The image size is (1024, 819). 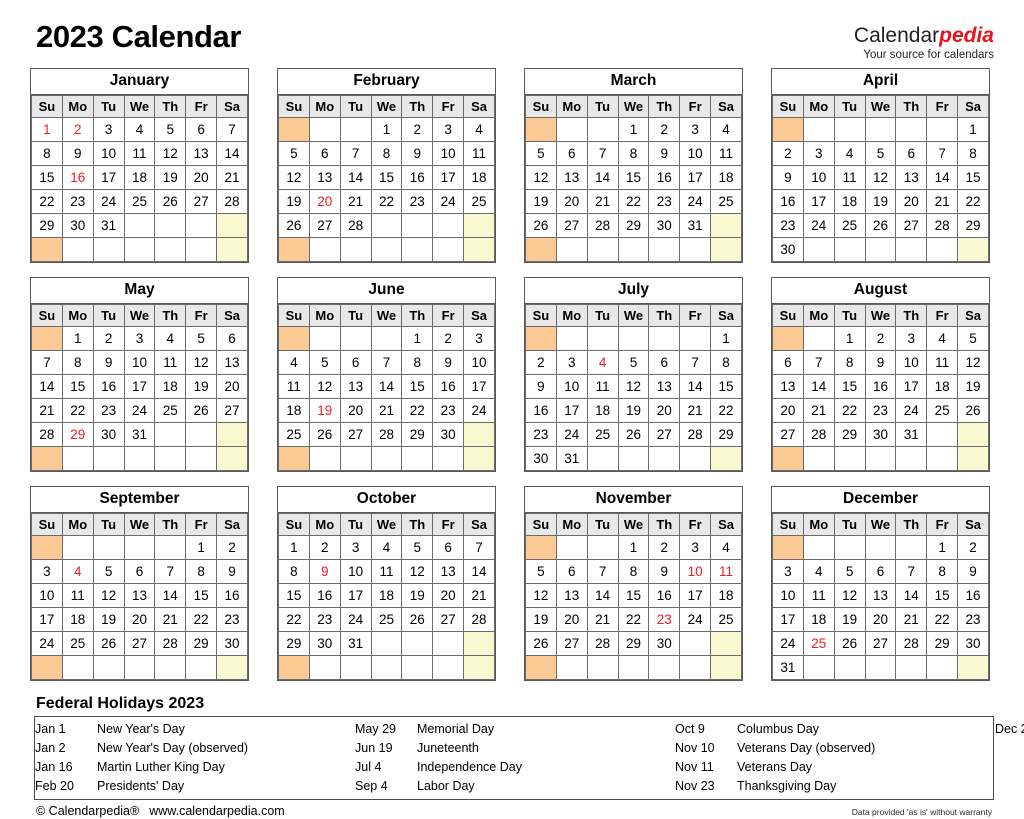 What do you see at coordinates (294, 434) in the screenshot?
I see `day-cell: 25` at bounding box center [294, 434].